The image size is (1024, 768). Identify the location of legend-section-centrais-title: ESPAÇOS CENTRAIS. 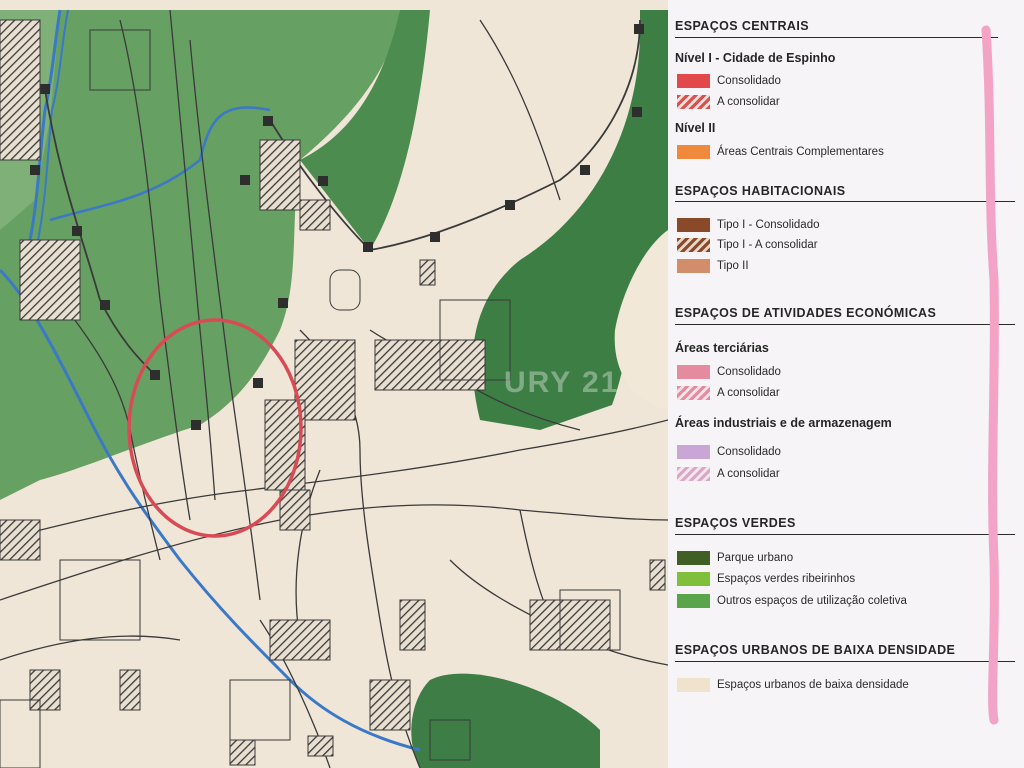
(742, 26).